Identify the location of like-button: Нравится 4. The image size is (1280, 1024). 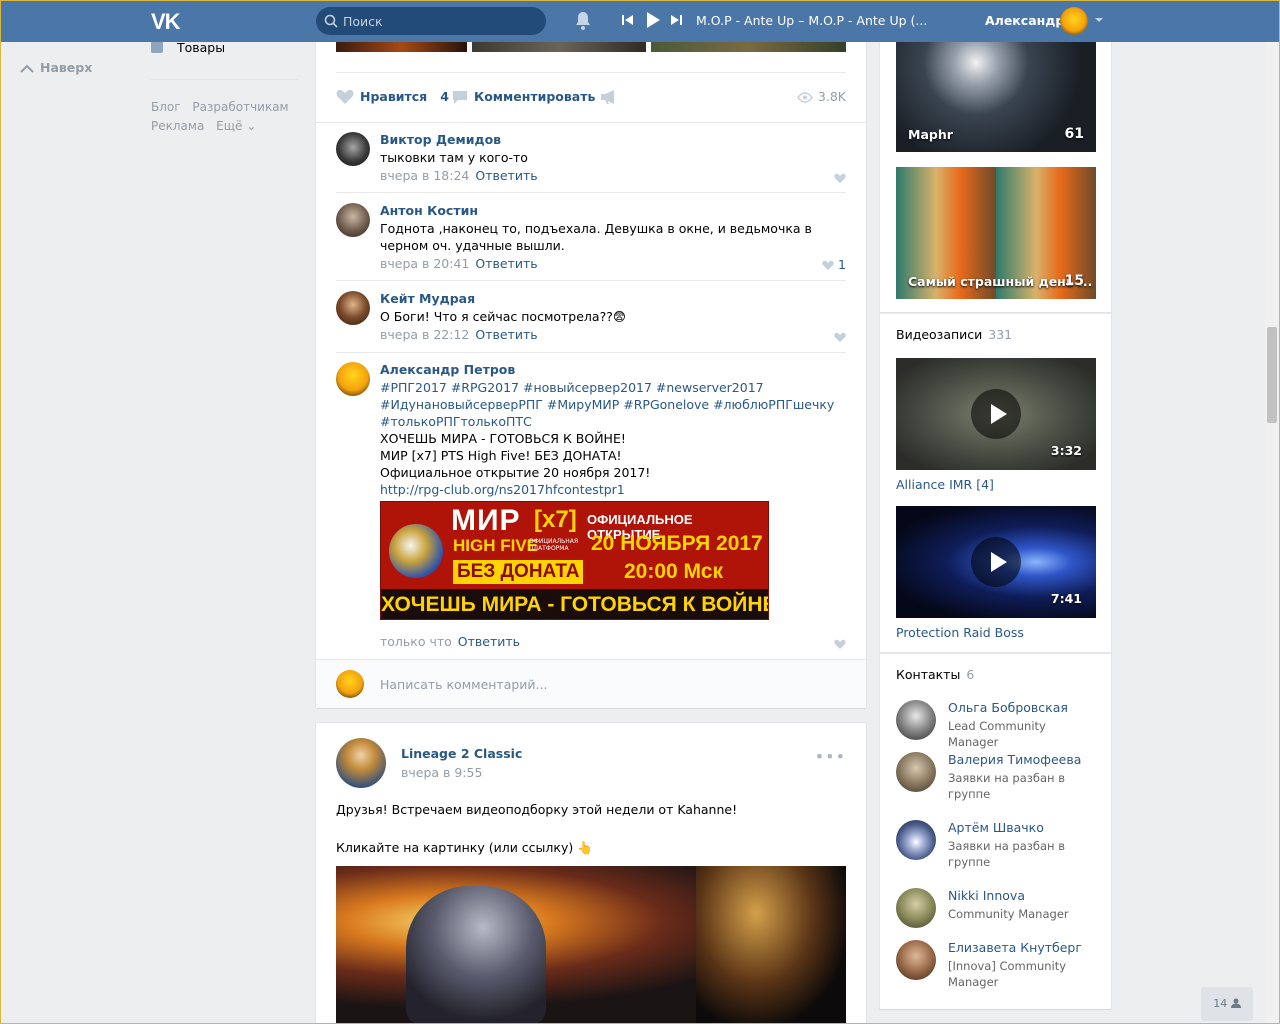
(392, 97).